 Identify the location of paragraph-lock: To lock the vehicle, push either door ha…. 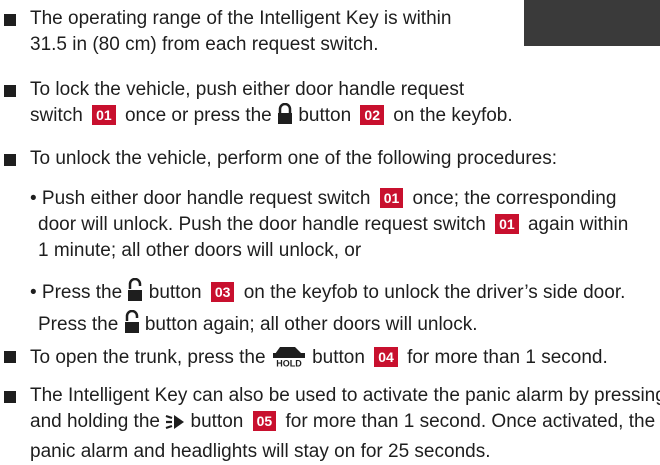
(271, 105).